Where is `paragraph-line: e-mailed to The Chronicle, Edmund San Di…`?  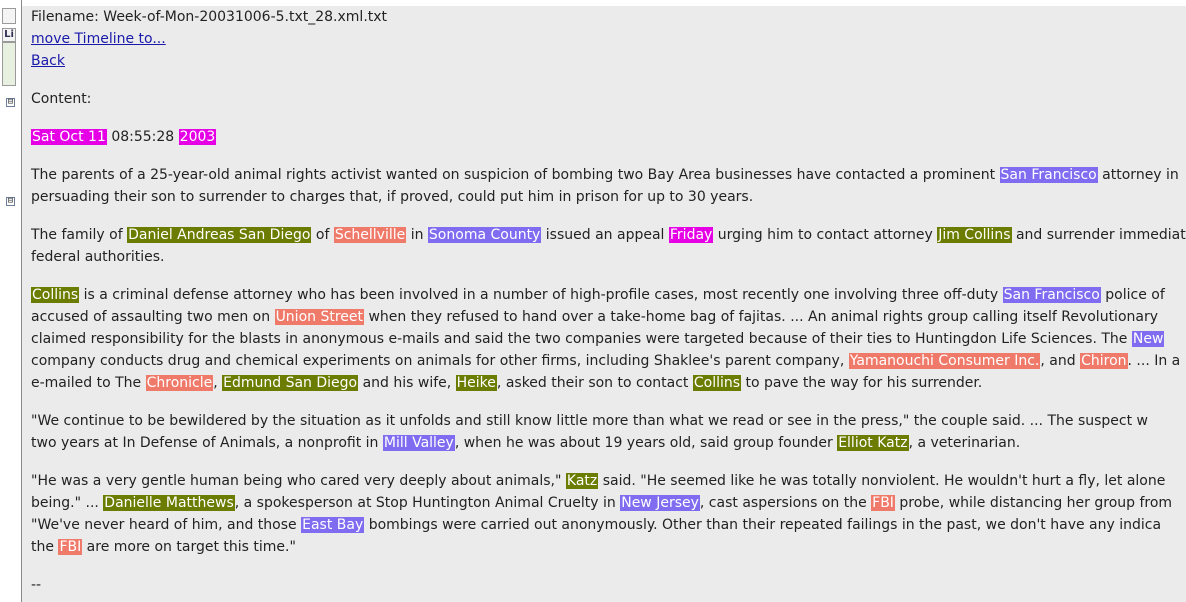 paragraph-line: e-mailed to The Chronicle, Edmund San Di… is located at coordinates (608, 383).